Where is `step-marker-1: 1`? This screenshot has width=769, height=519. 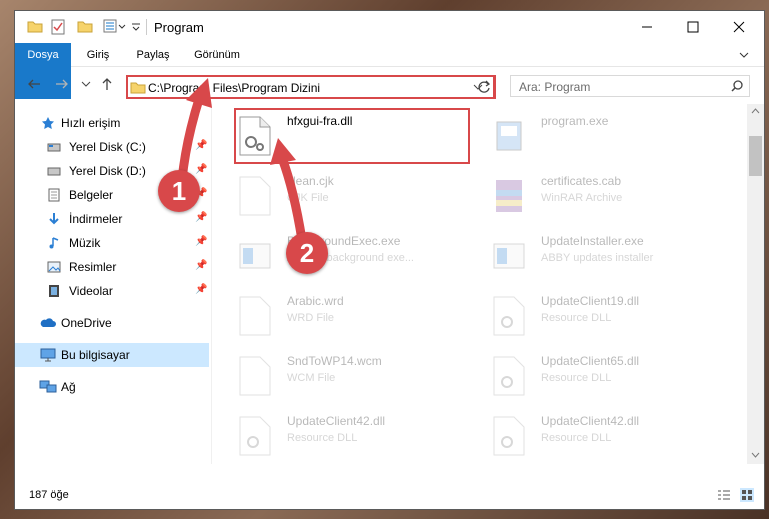 step-marker-1: 1 is located at coordinates (179, 191).